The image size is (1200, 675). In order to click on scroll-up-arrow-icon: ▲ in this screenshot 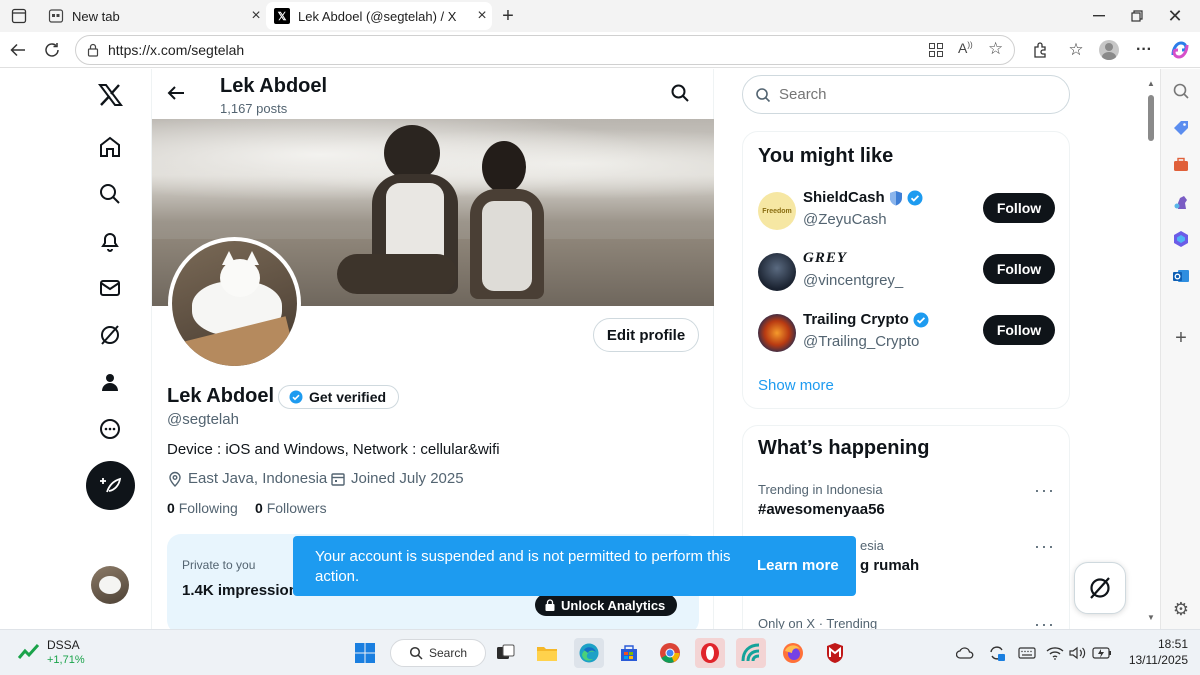, I will do `click(1151, 83)`.